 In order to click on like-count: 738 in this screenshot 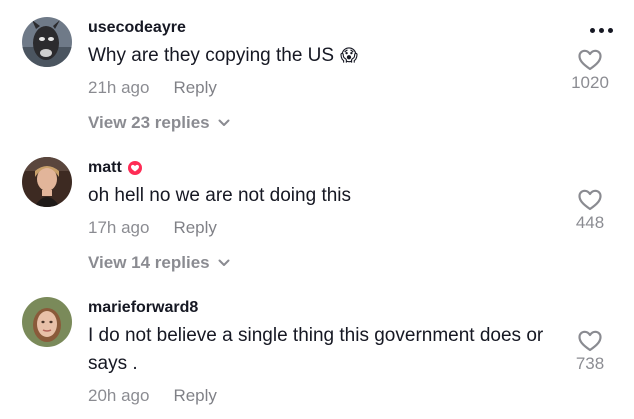, I will do `click(590, 363)`.